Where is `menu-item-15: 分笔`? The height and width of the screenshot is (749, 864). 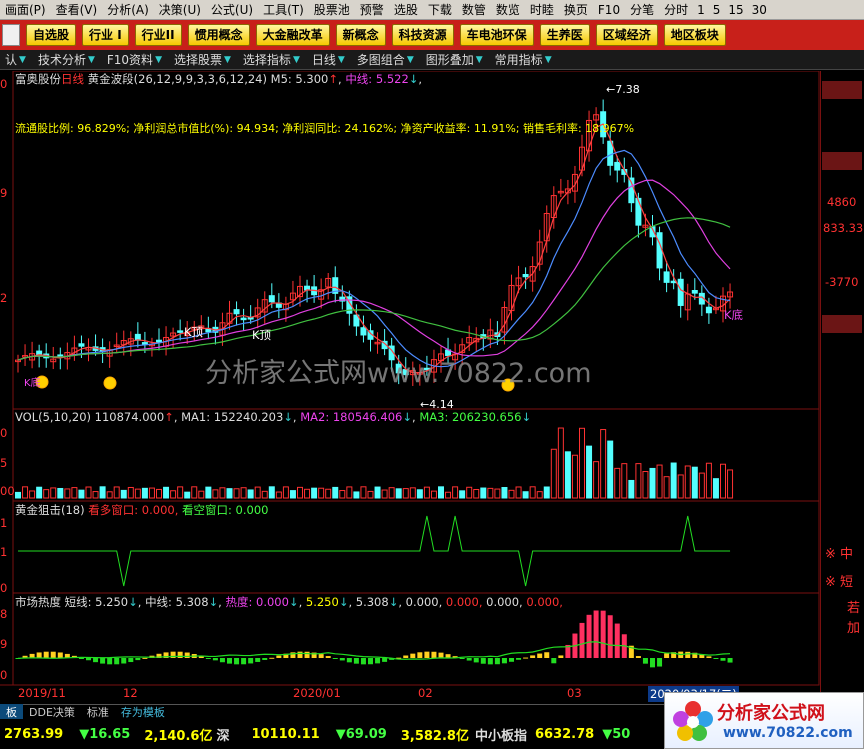
menu-item-15: 分笔 is located at coordinates (642, 10).